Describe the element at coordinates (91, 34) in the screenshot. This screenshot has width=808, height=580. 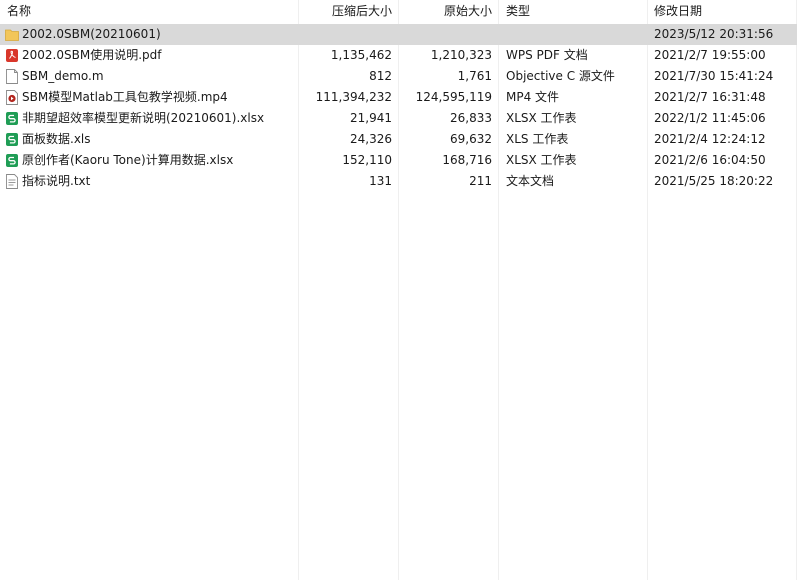
I see `file-name: 2002.0SBM(20210601)` at that location.